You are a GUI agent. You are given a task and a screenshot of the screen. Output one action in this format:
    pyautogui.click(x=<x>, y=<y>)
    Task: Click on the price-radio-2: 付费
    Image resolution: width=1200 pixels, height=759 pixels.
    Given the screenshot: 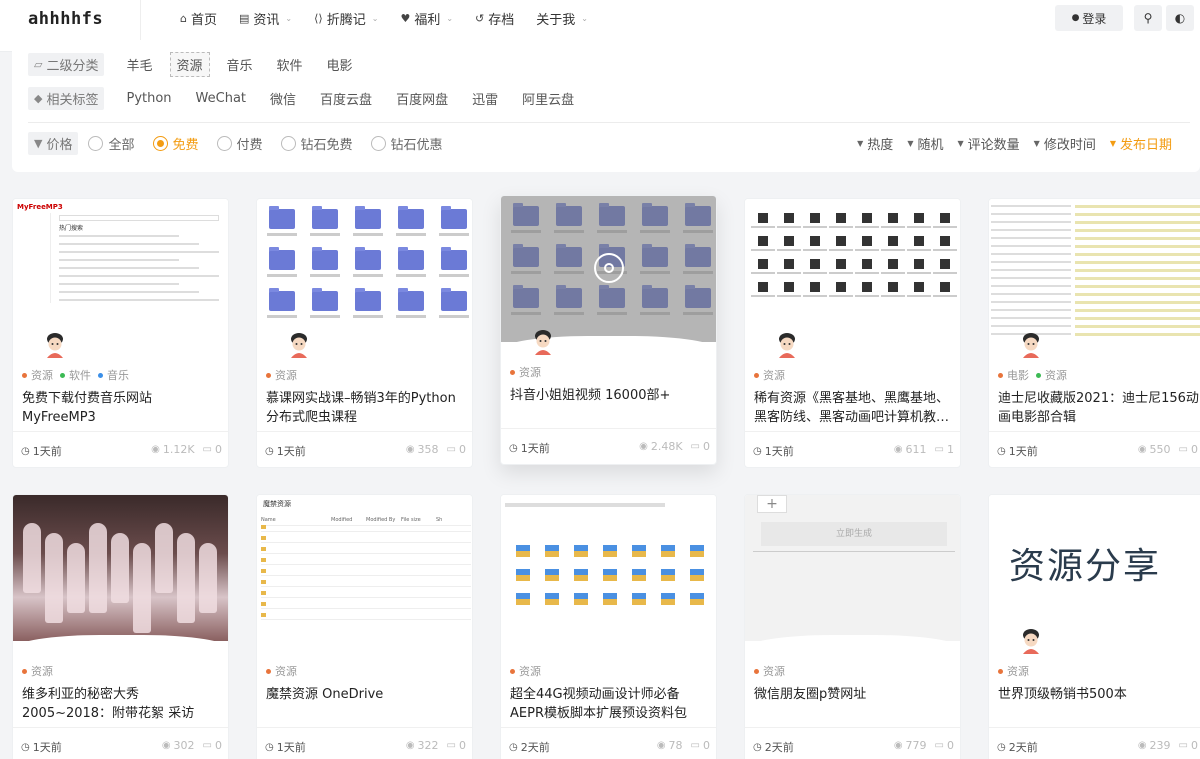 What is the action you would take?
    pyautogui.click(x=239, y=143)
    